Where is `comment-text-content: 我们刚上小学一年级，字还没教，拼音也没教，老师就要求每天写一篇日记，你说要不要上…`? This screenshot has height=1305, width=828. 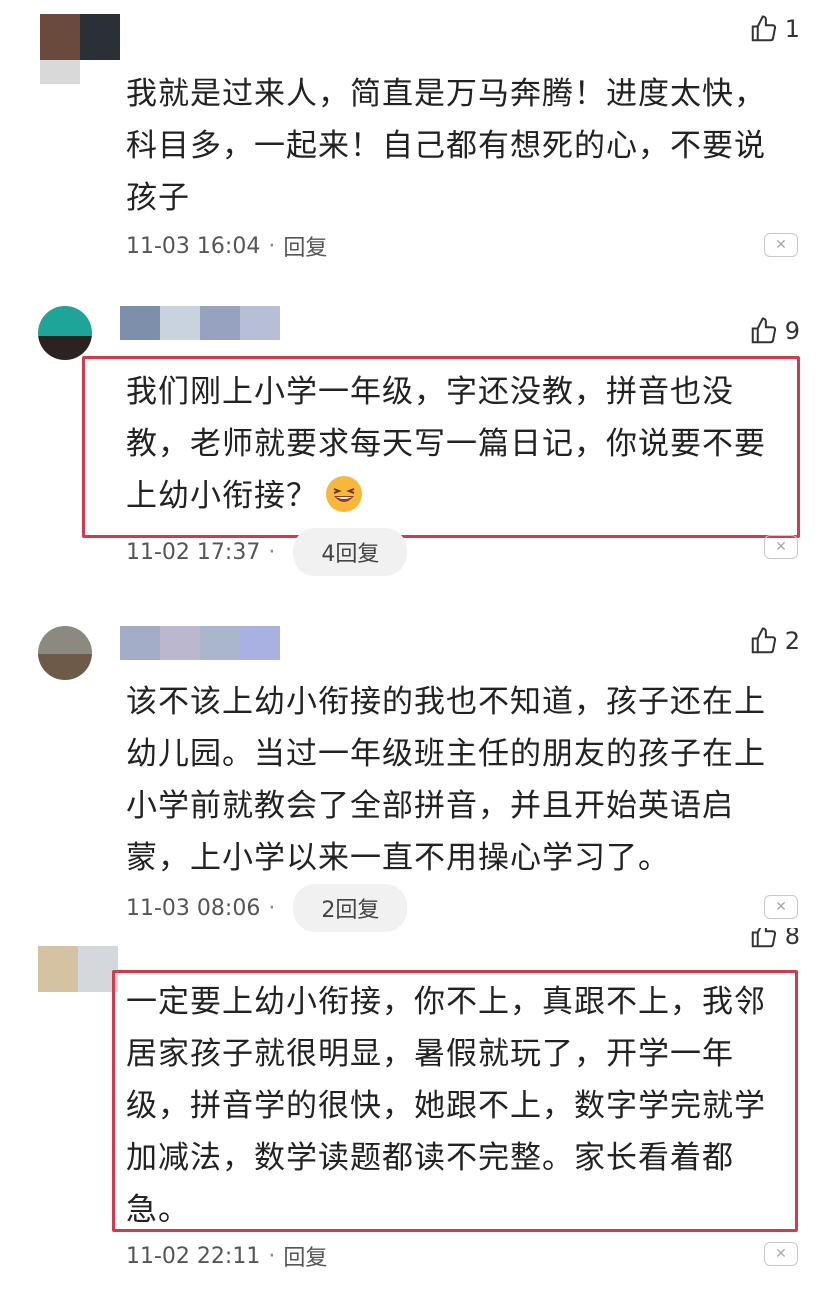 comment-text-content: 我们刚上小学一年级，字还没教，拼音也没教，老师就要求每天写一篇日记，你说要不要上… is located at coordinates (446, 444).